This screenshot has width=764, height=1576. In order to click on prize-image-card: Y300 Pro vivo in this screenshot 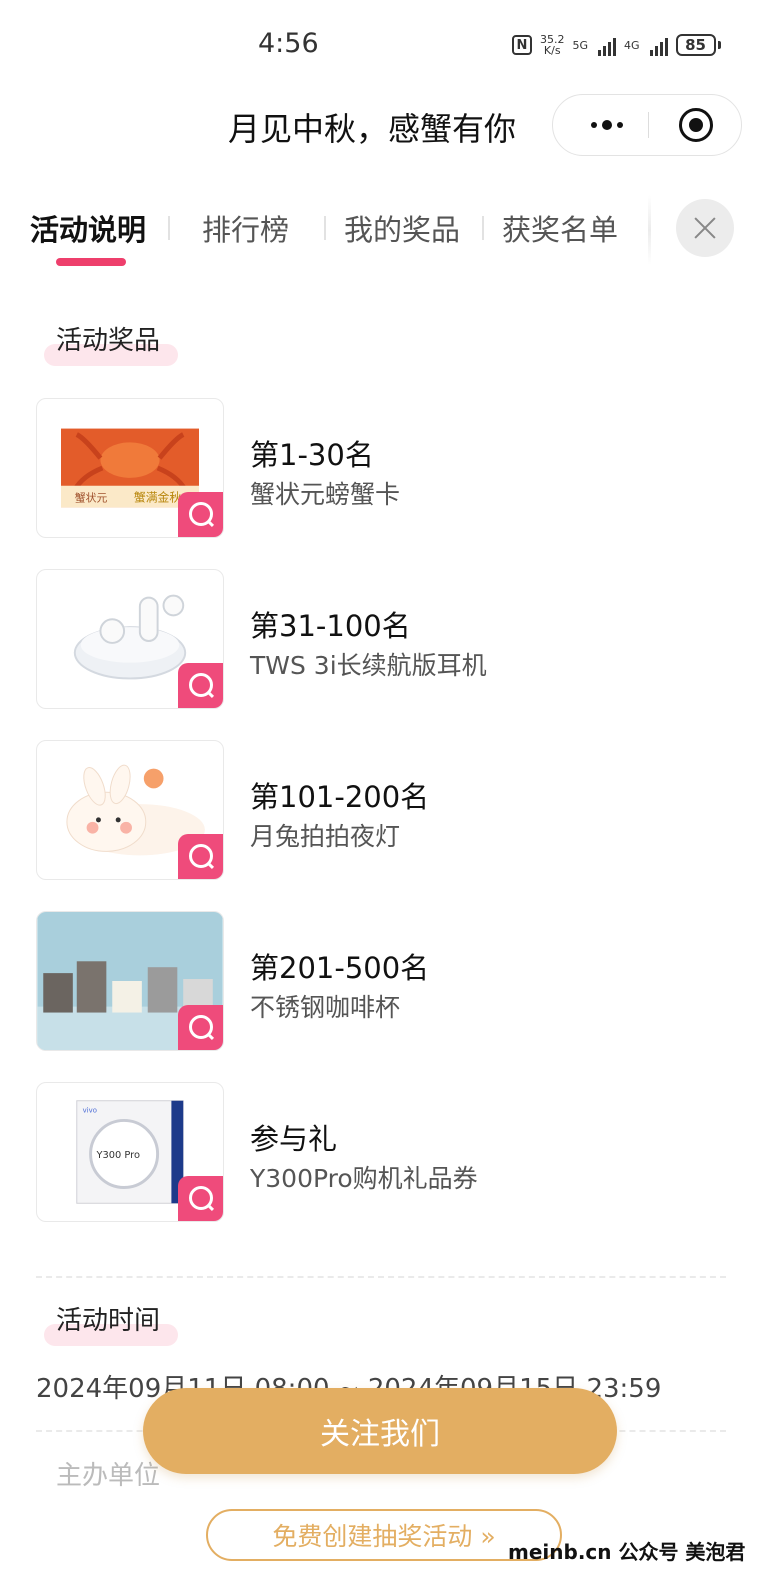, I will do `click(130, 1152)`.